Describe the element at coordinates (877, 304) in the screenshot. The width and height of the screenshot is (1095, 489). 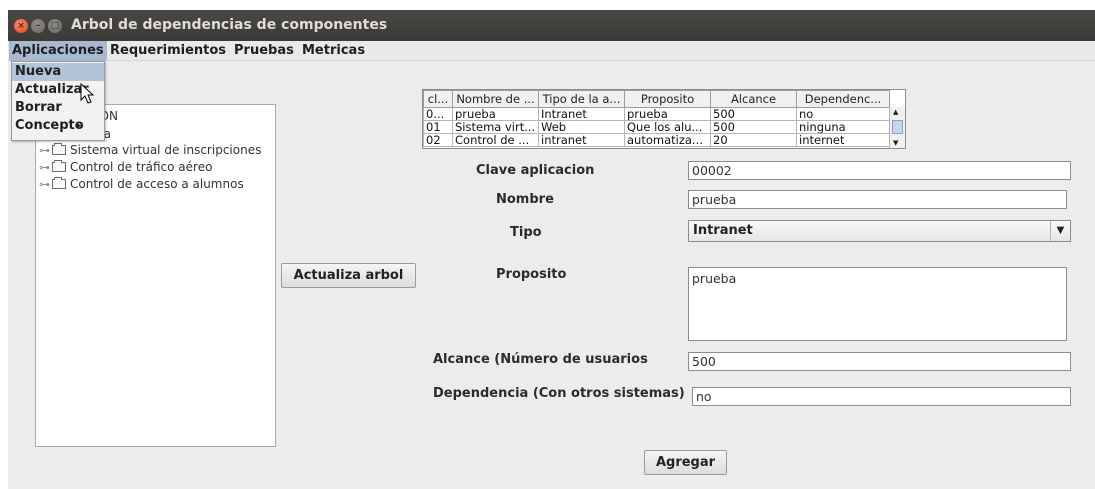
I see `proposito-textarea: prueba` at that location.